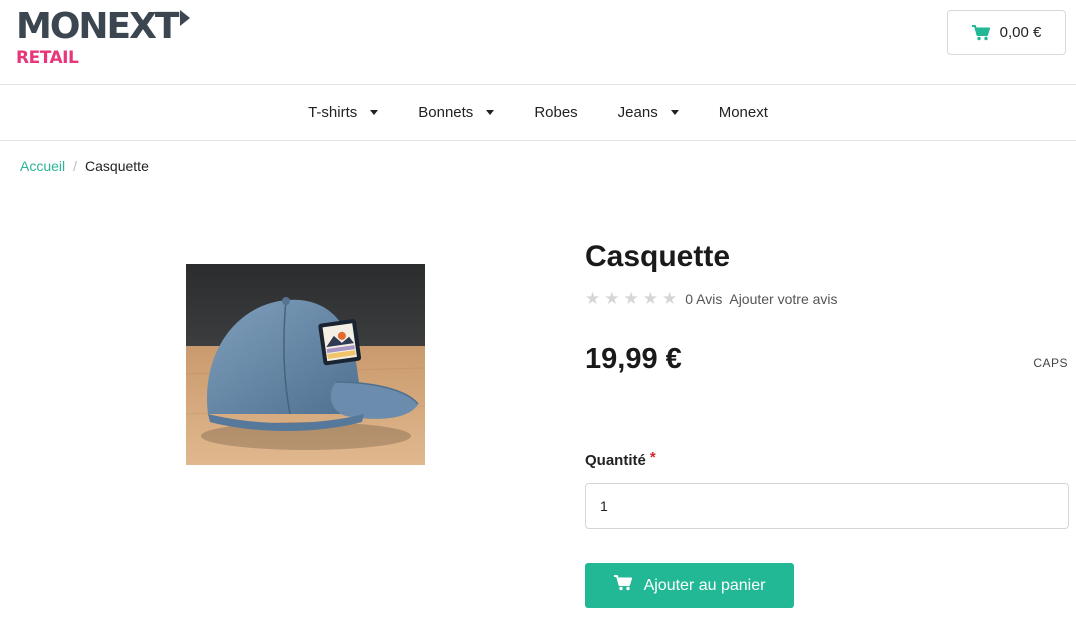  What do you see at coordinates (704, 585) in the screenshot?
I see `add-to-cart-label: Ajouter au panier` at bounding box center [704, 585].